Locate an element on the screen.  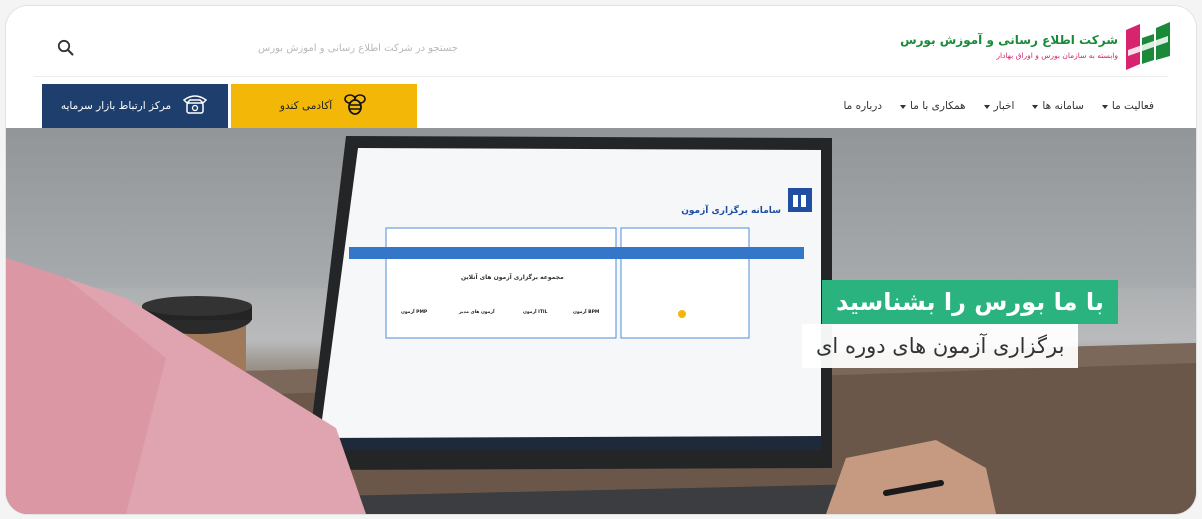
screen-panel-title: مجموعه برگزاری آزمون های آنلاین is located at coordinates (512, 277).